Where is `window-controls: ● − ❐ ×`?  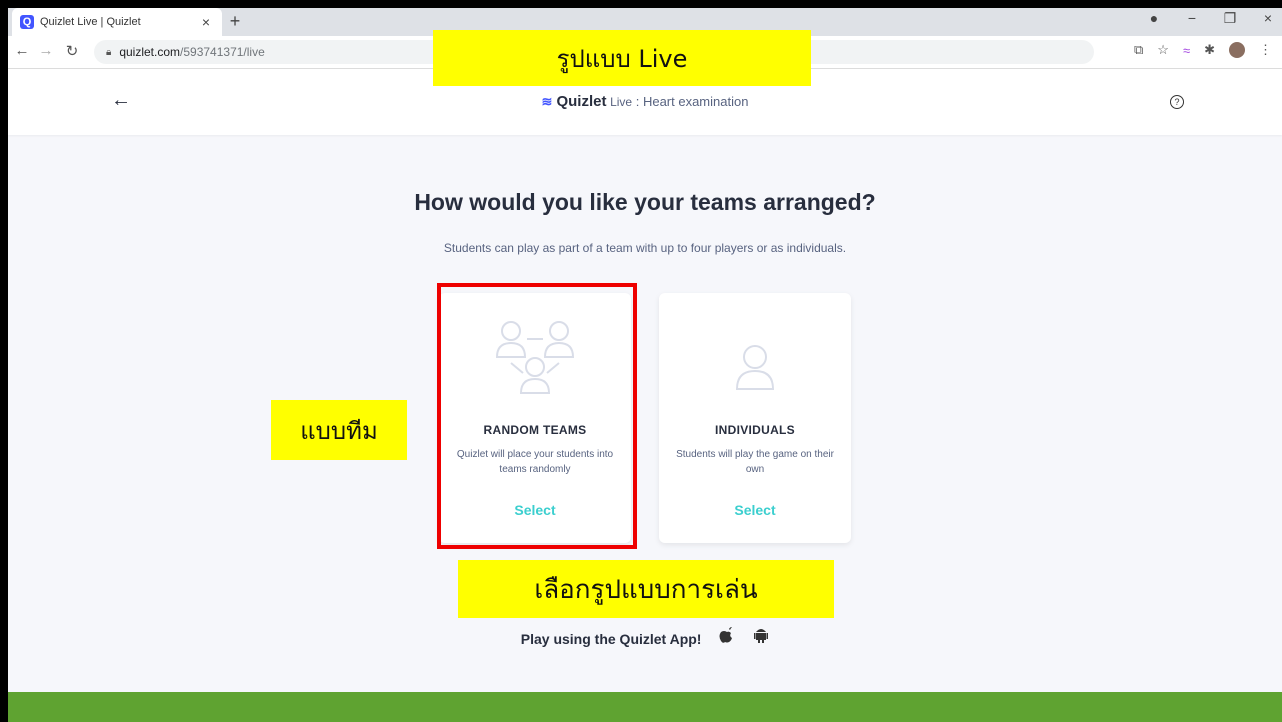
window-controls: ● − ❐ × is located at coordinates (1211, 18).